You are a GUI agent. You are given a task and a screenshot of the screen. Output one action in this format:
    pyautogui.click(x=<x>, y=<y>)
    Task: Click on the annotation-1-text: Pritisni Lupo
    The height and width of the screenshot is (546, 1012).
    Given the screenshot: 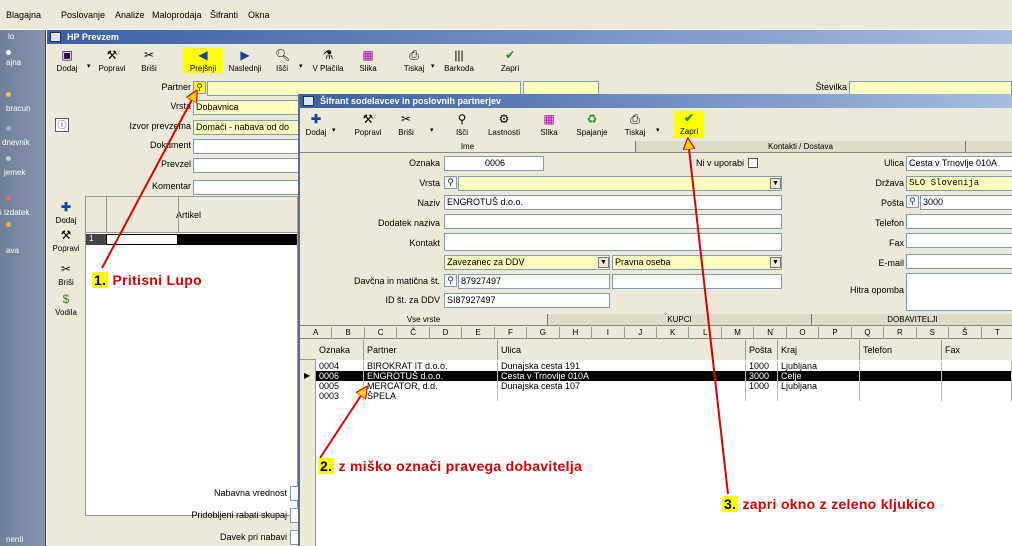 What is the action you would take?
    pyautogui.click(x=157, y=280)
    